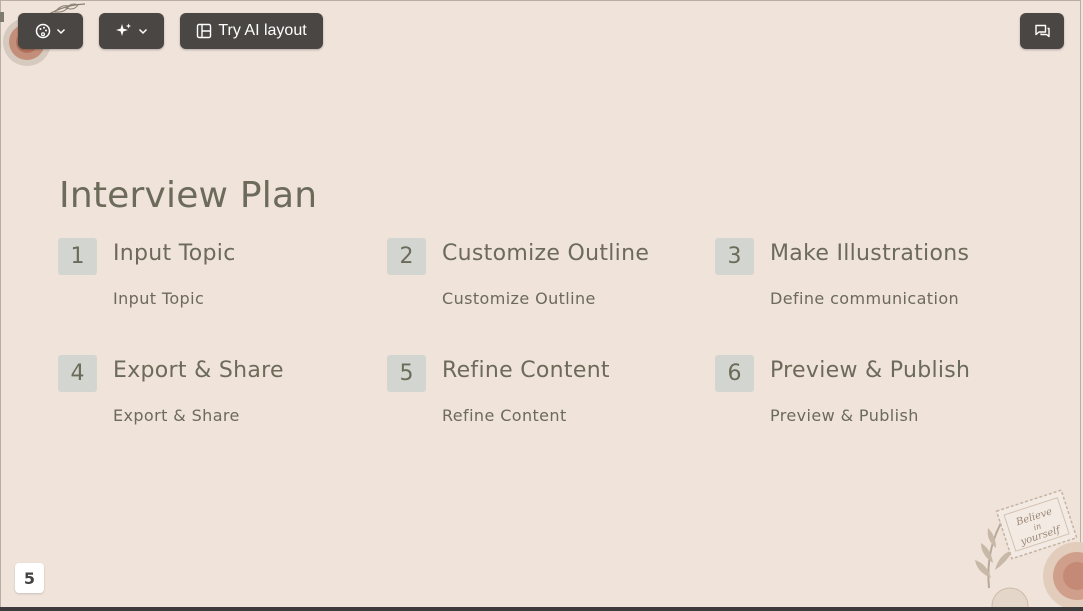  What do you see at coordinates (526, 370) in the screenshot?
I see `step-title: Refine Content` at bounding box center [526, 370].